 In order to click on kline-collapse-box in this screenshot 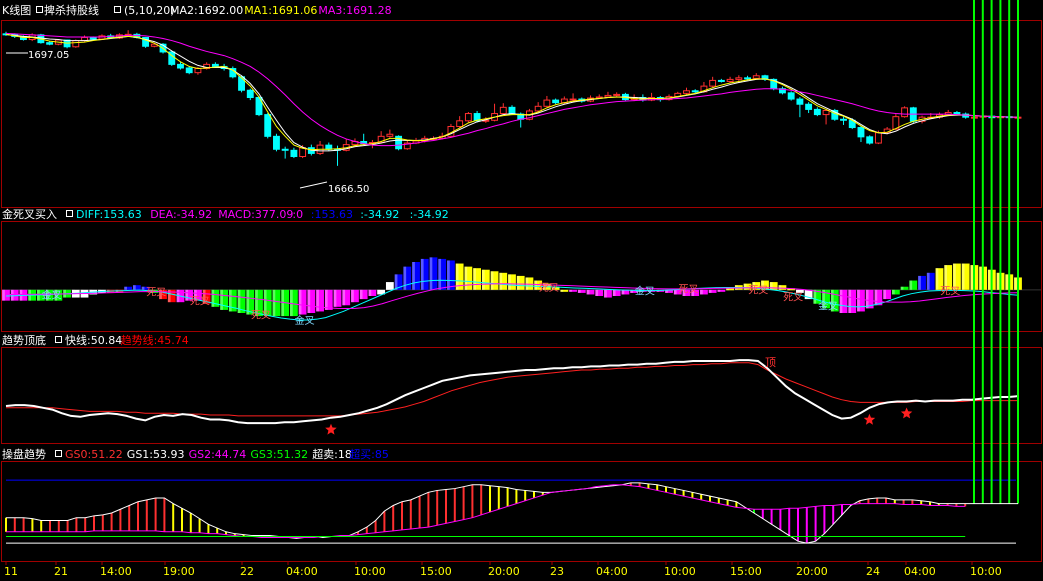, I will do `click(39, 9)`.